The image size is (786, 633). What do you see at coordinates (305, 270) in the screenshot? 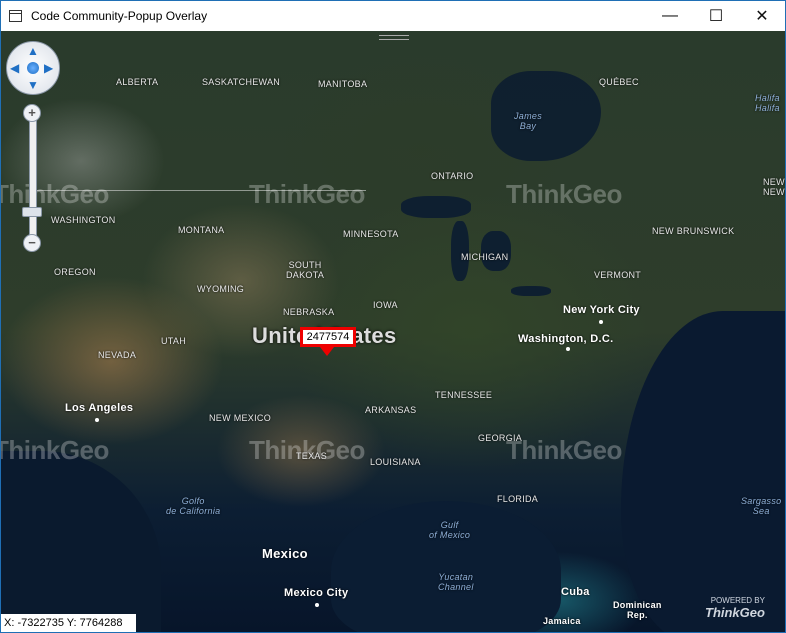
I see `label-south-dakota: SOUTH DAKOTA` at bounding box center [305, 270].